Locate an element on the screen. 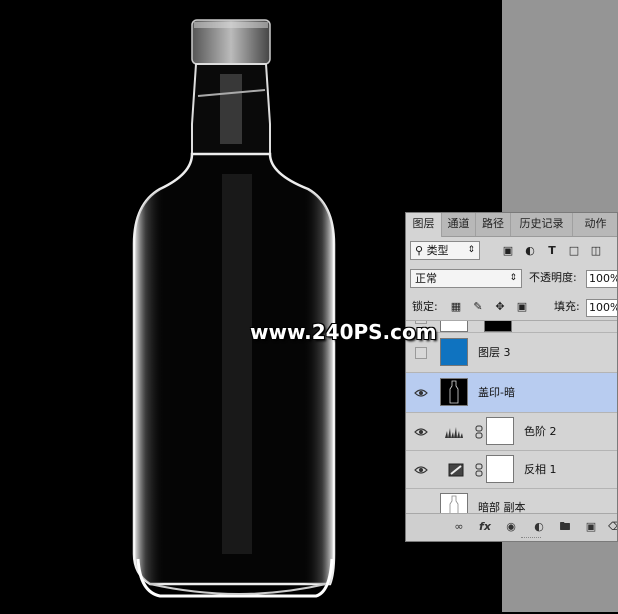  image-filter-icon: ▣ is located at coordinates (508, 251).